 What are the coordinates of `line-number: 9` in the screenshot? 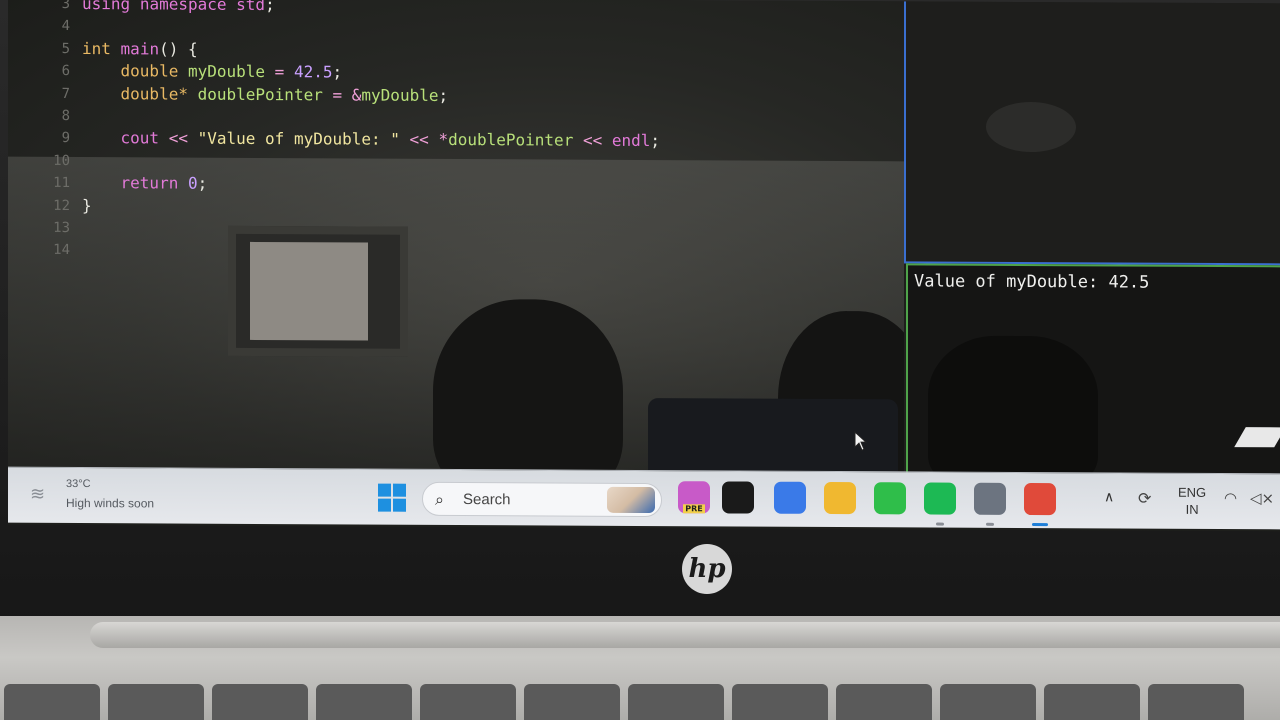 It's located at (65, 138).